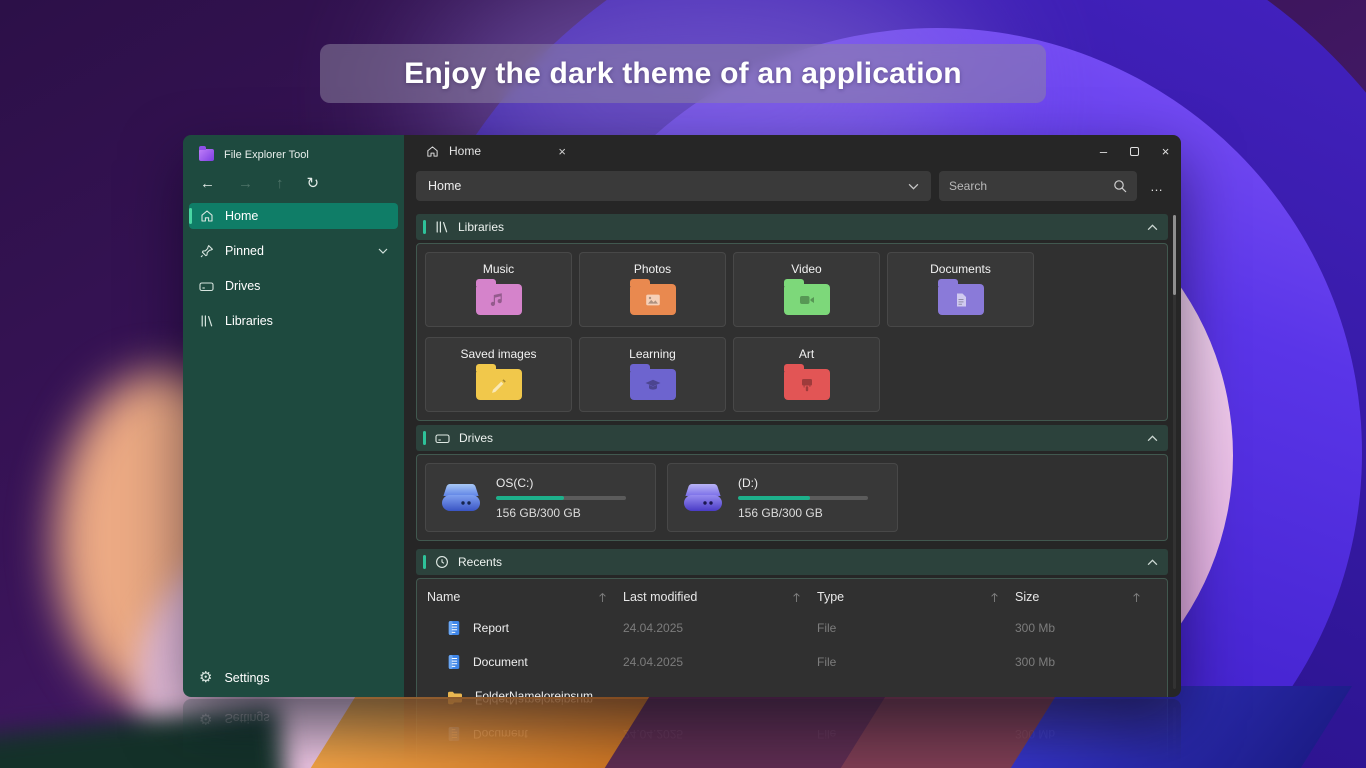 The width and height of the screenshot is (1366, 768). What do you see at coordinates (916, 597) in the screenshot?
I see `column-header-type: Type` at bounding box center [916, 597].